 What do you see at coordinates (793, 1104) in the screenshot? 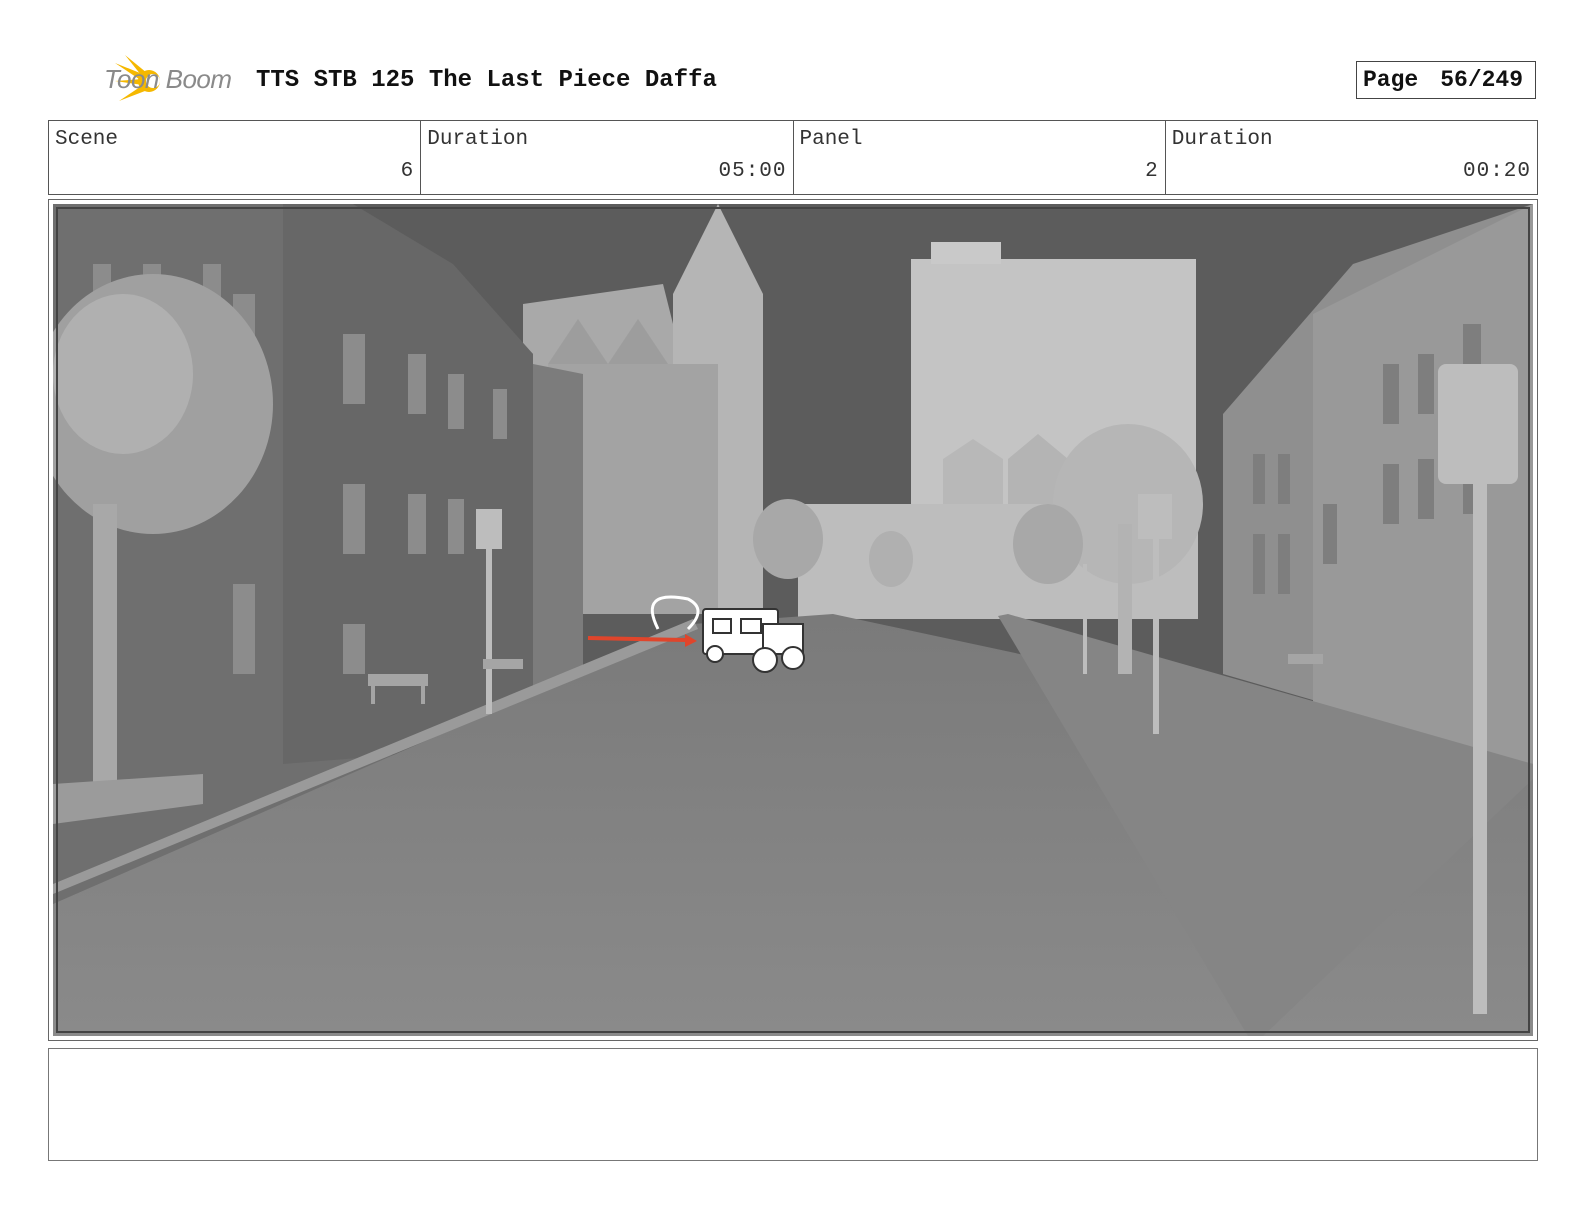
I see `panel-notes-box` at bounding box center [793, 1104].